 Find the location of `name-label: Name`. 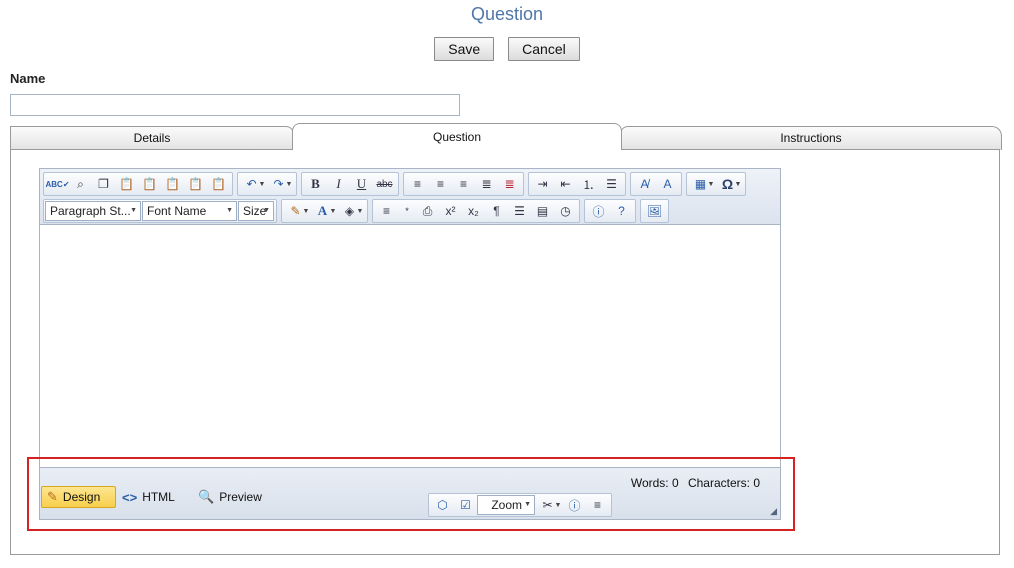

name-label: Name is located at coordinates (28, 78).